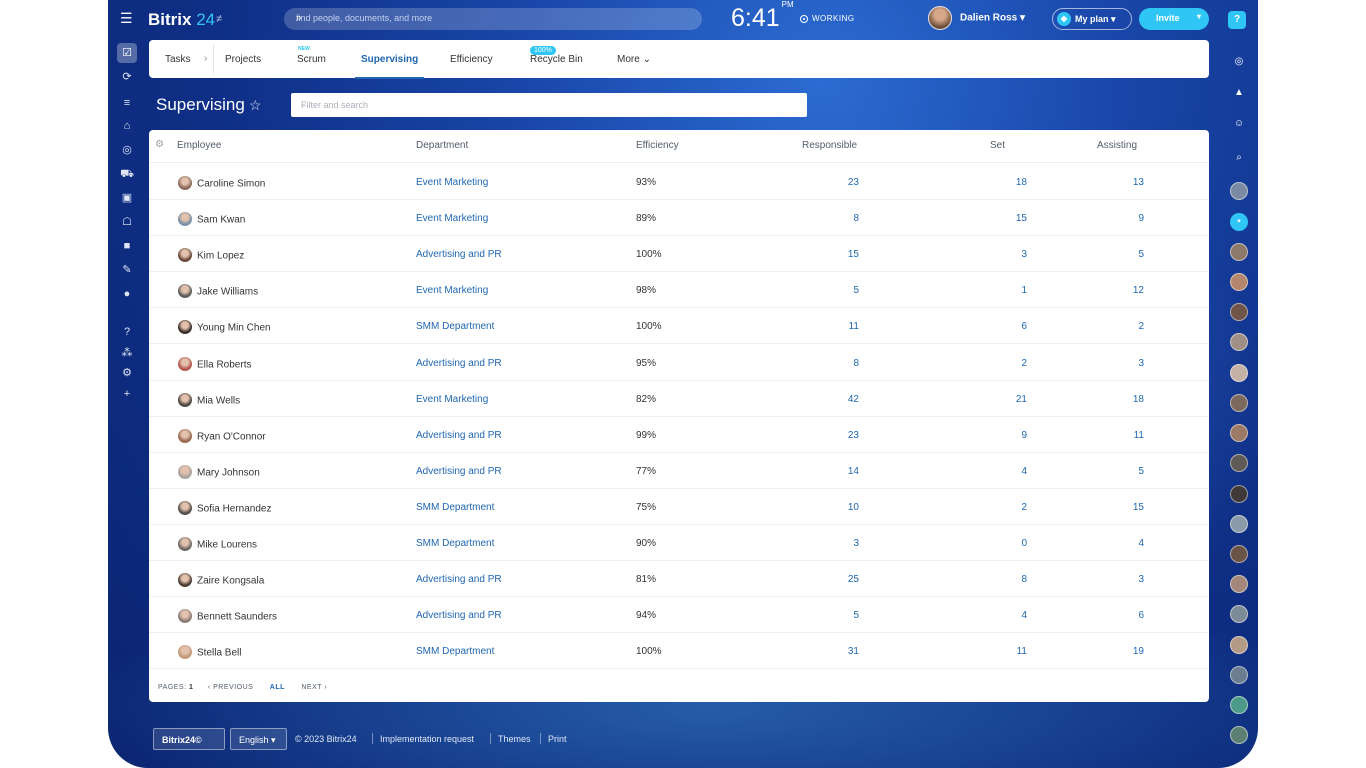 The image size is (1366, 768). What do you see at coordinates (1007, 435) in the screenshot?
I see `set-count: 9` at bounding box center [1007, 435].